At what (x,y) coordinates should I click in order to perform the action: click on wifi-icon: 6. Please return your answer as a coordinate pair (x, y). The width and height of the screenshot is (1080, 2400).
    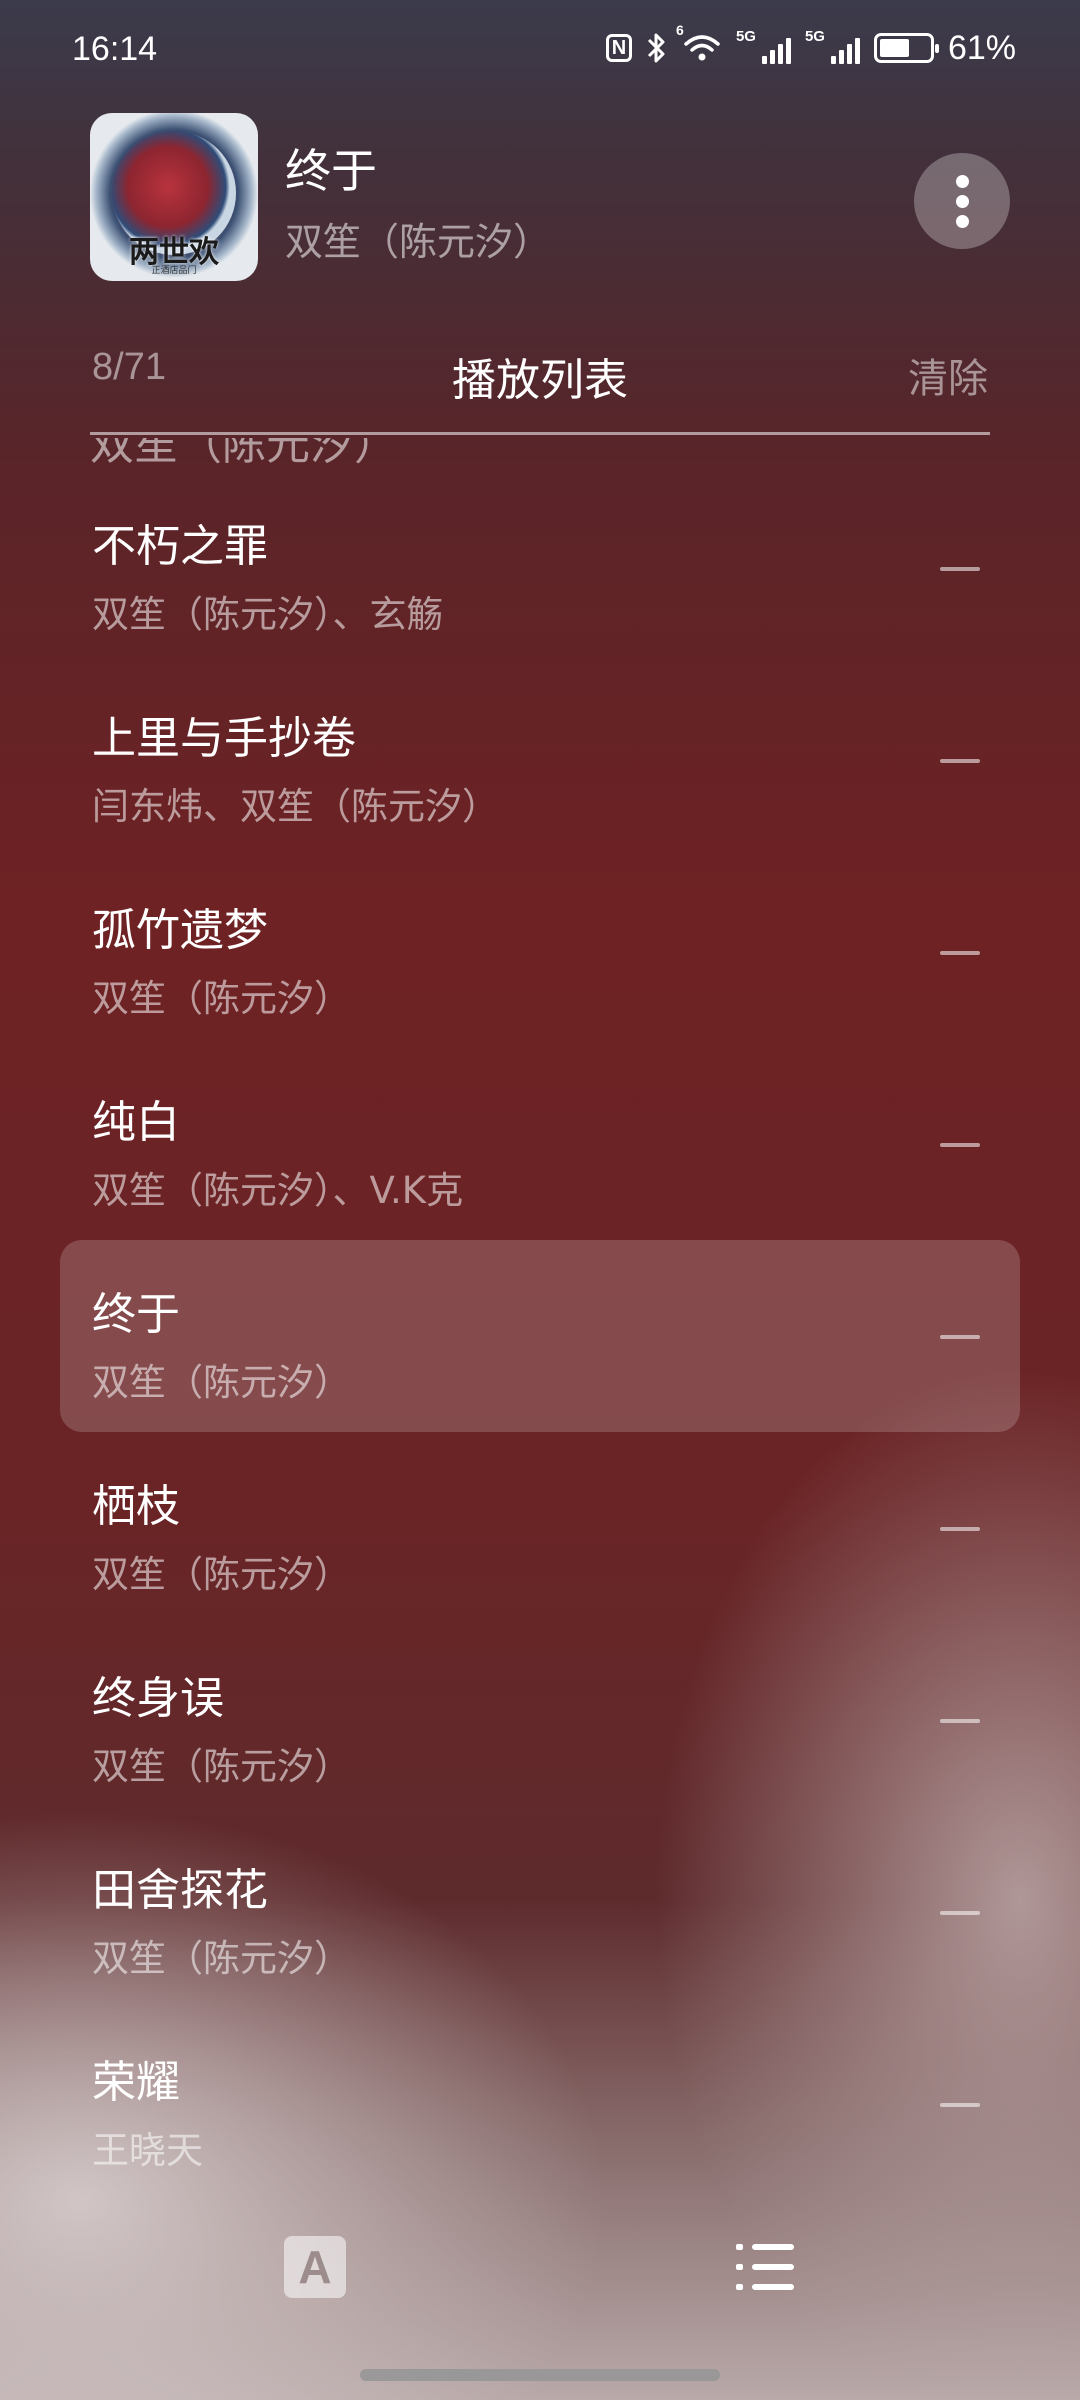
    Looking at the image, I should click on (699, 45).